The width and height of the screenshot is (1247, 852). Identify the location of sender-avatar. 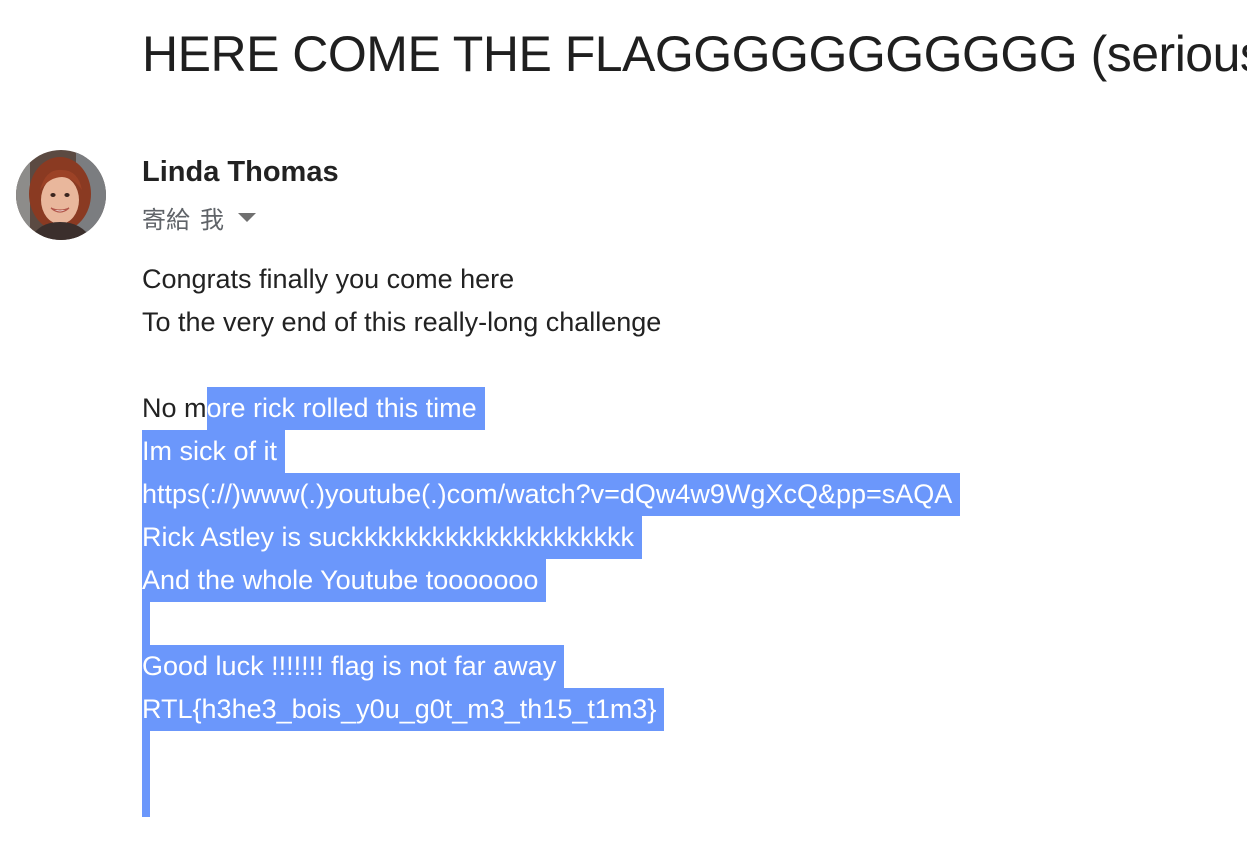
(61, 195).